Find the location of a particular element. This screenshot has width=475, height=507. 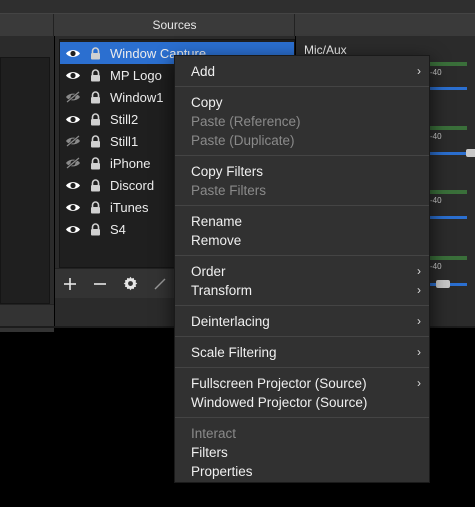

menu-item-label: Windowed Projector (Source) is located at coordinates (279, 402).